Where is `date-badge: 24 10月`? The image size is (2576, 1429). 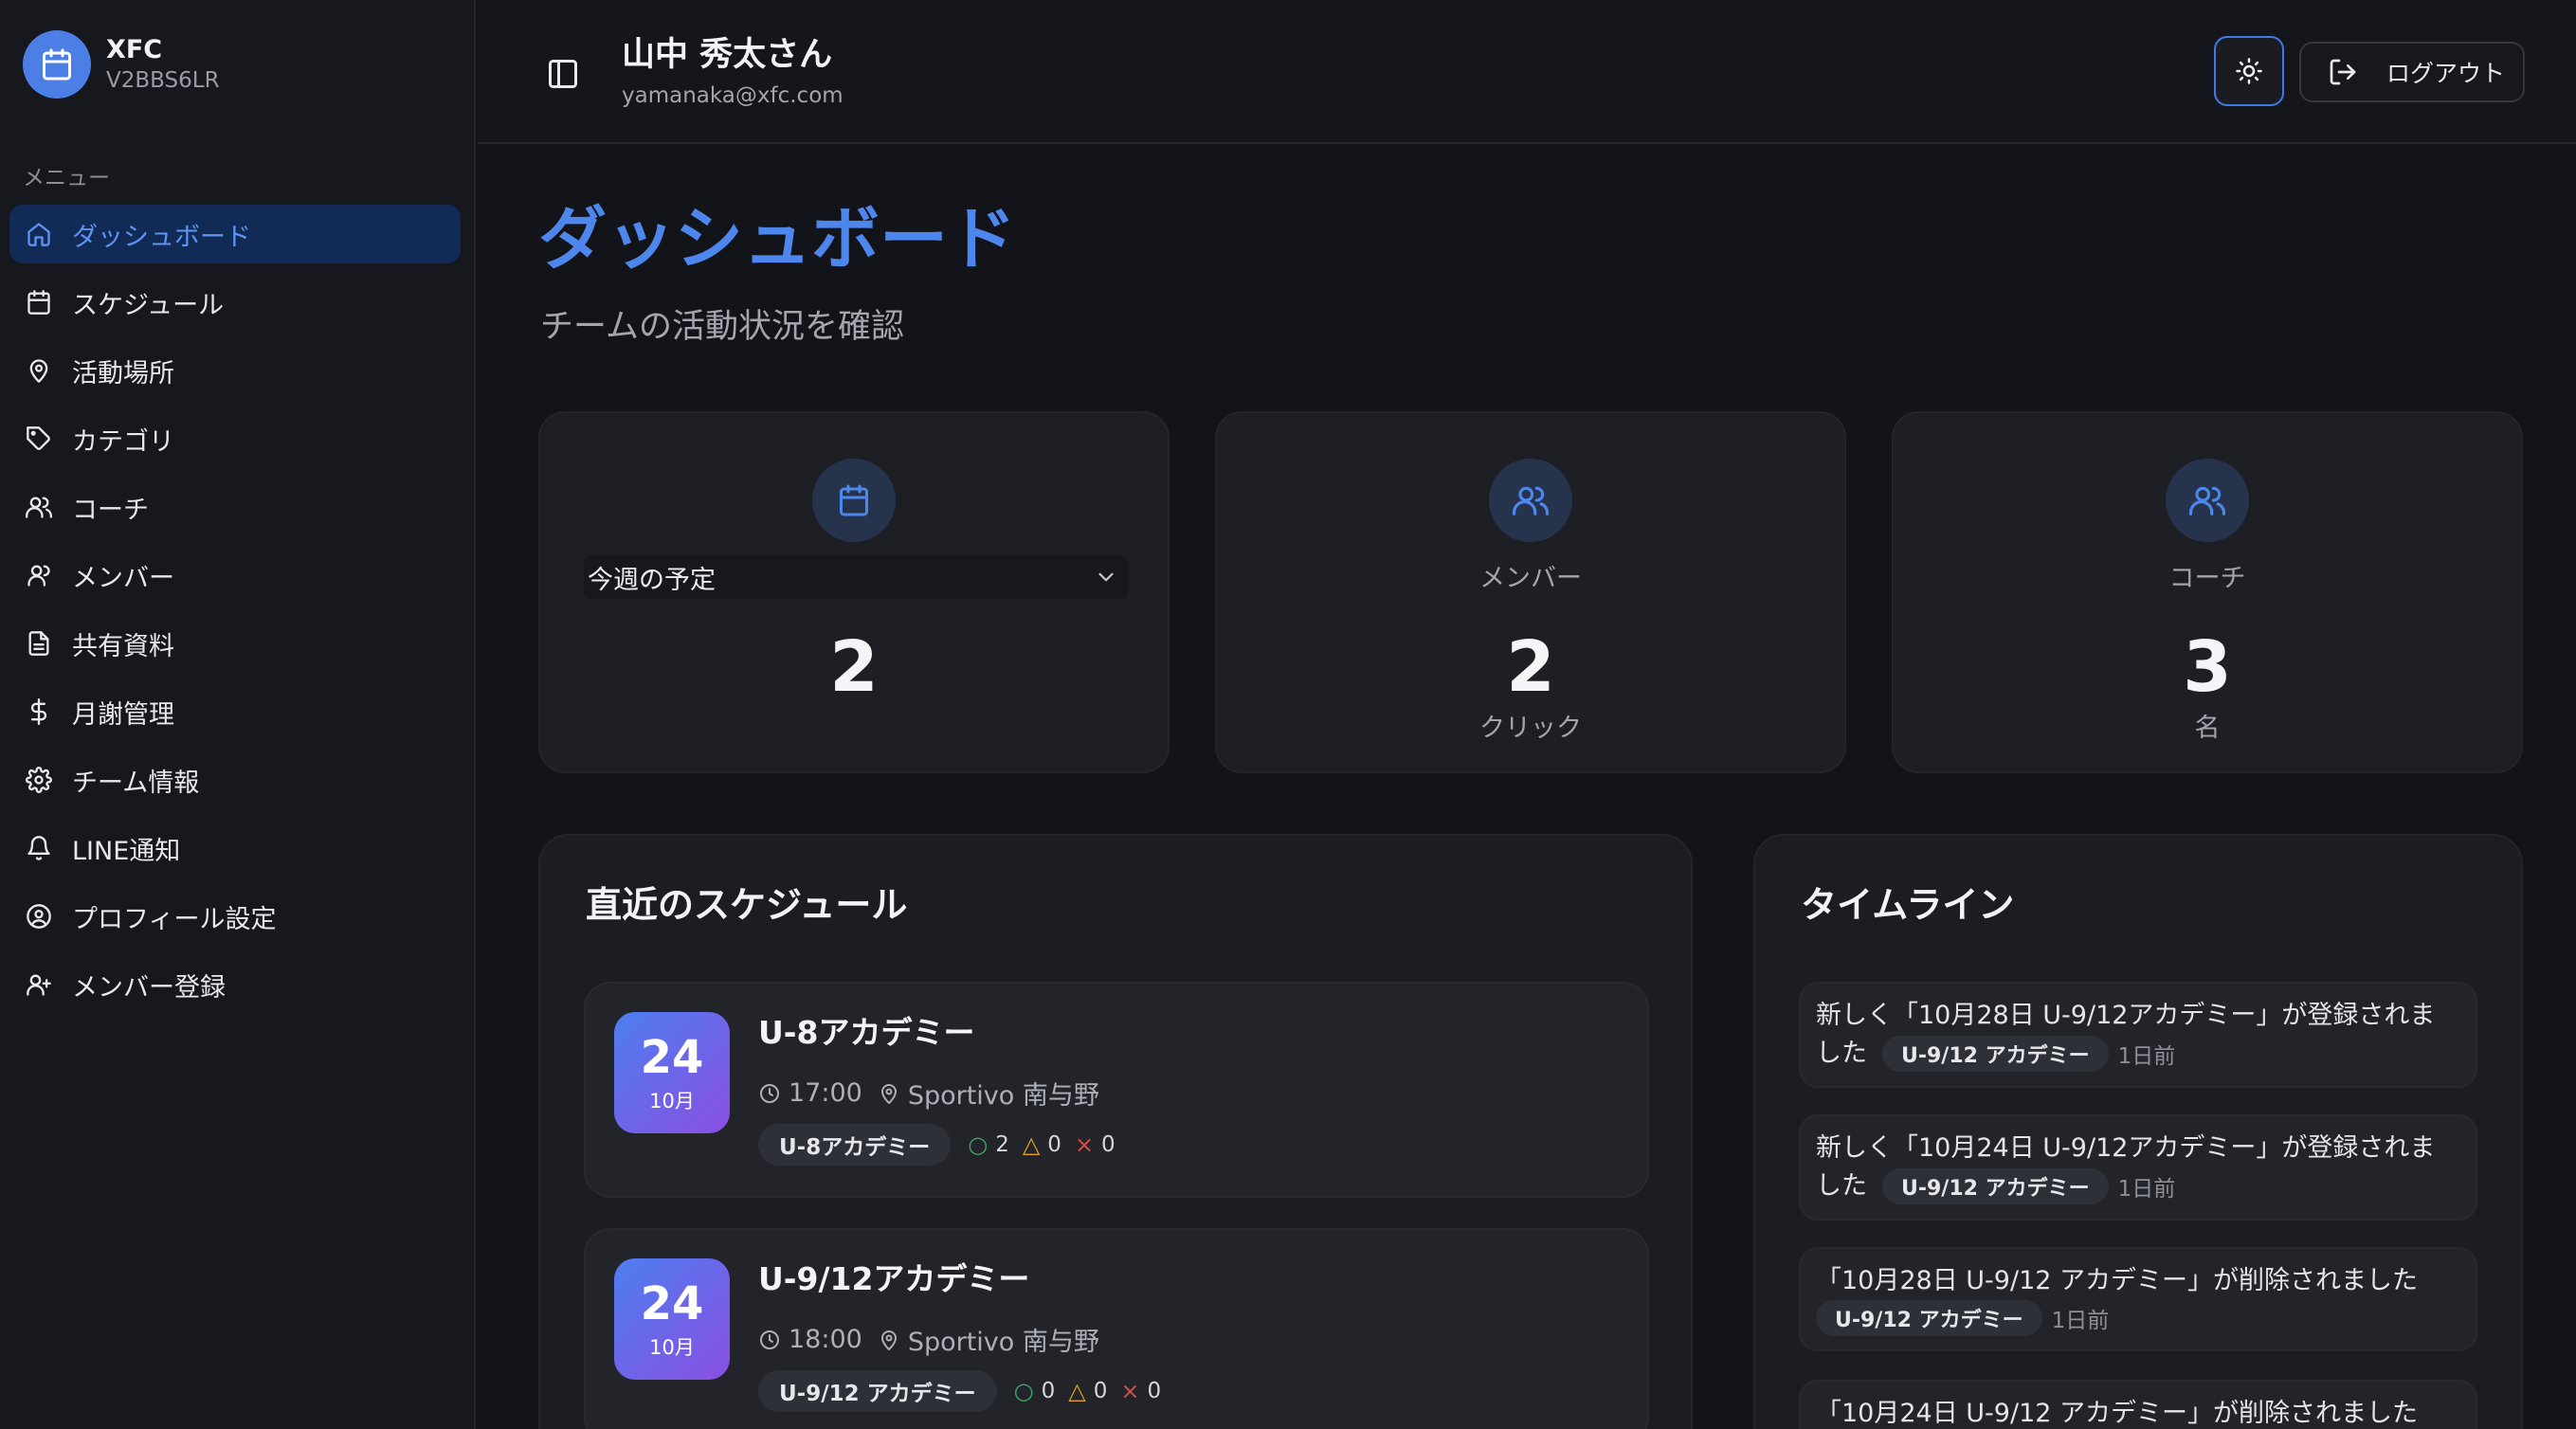
date-badge: 24 10月 is located at coordinates (672, 1072).